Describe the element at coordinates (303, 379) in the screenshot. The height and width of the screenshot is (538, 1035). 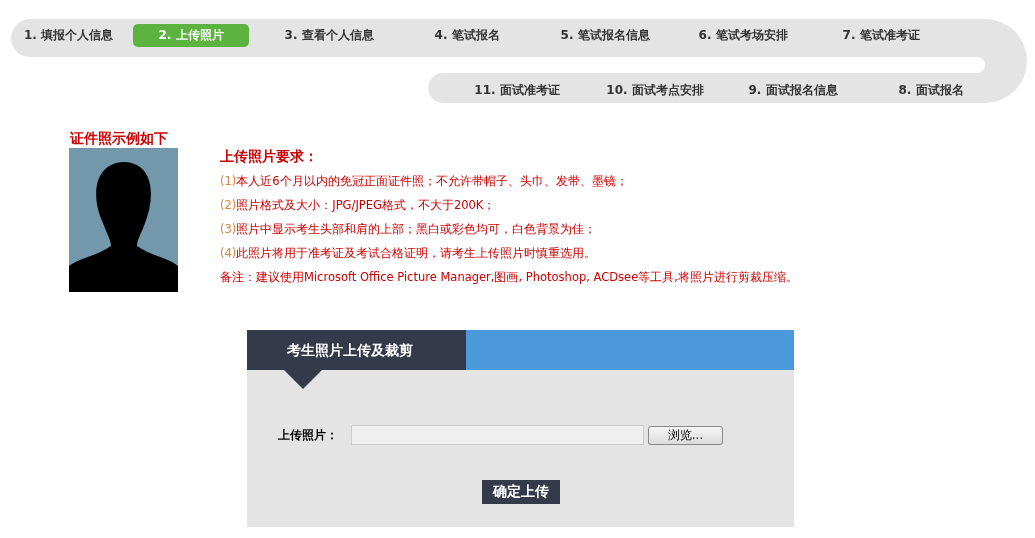
I see `pointer-triangle` at that location.